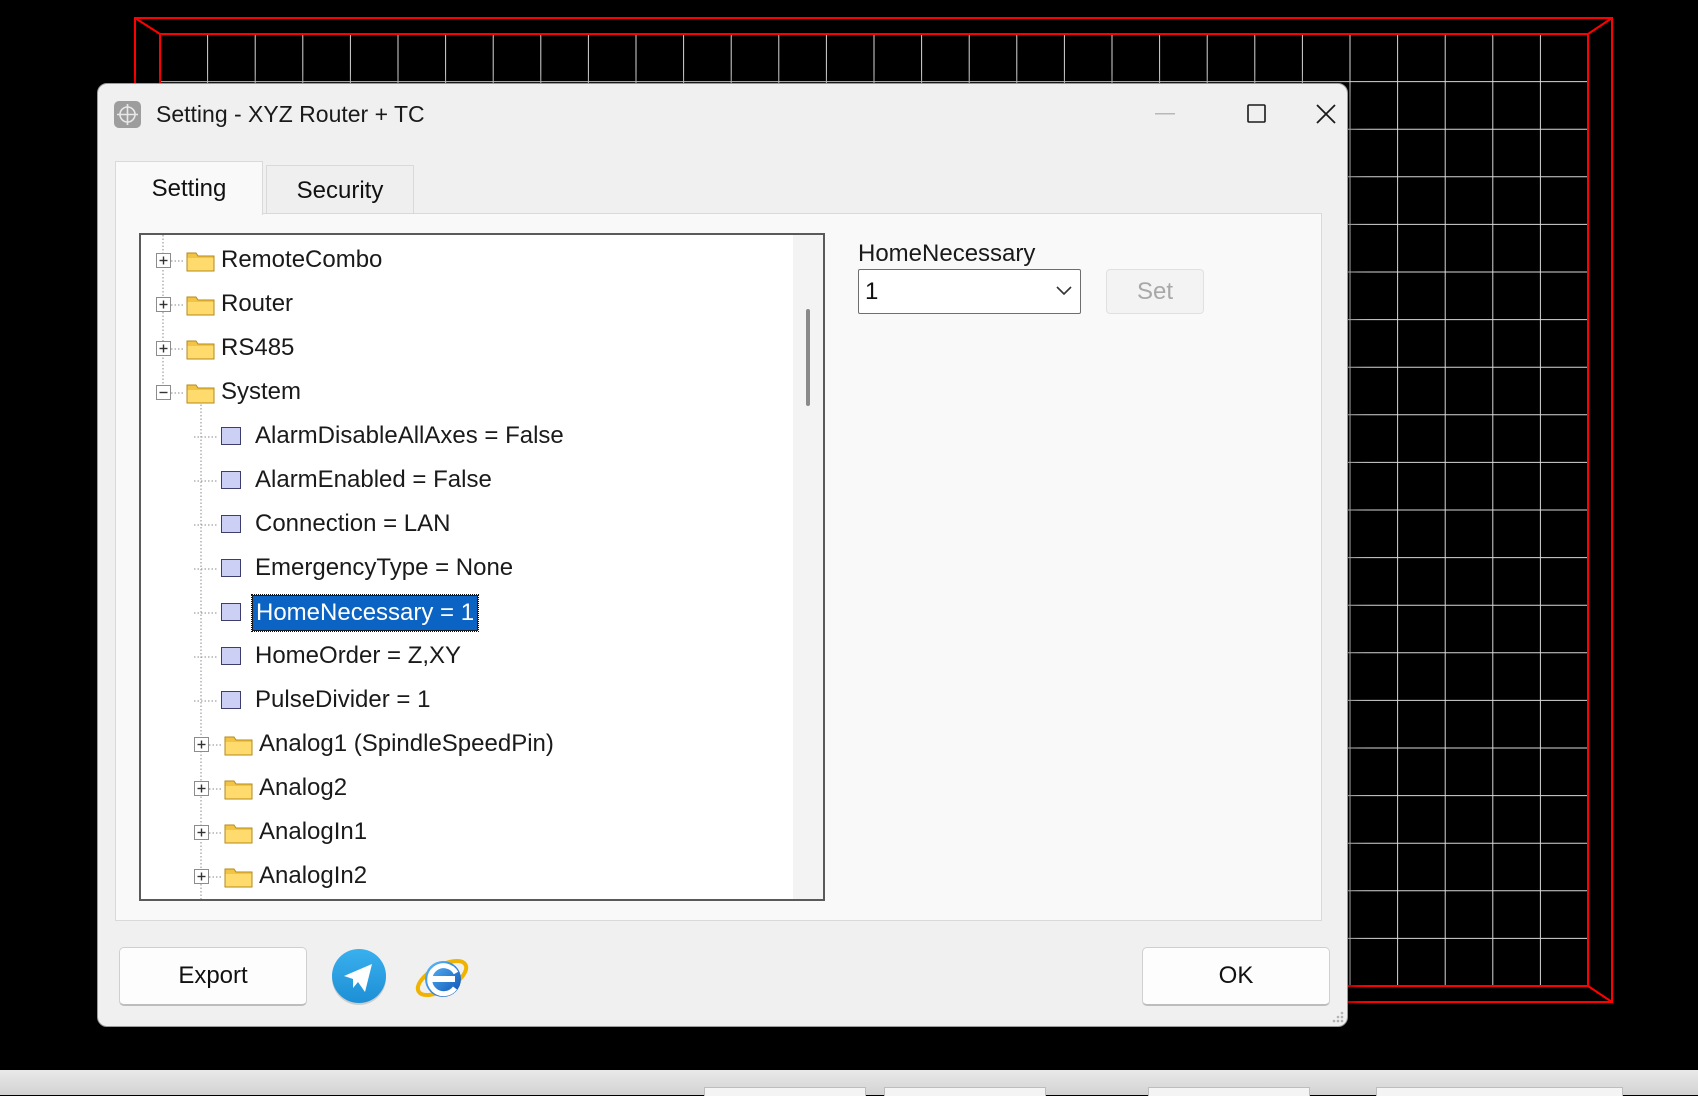 This screenshot has width=1698, height=1096. I want to click on telegram-icon, so click(359, 977).